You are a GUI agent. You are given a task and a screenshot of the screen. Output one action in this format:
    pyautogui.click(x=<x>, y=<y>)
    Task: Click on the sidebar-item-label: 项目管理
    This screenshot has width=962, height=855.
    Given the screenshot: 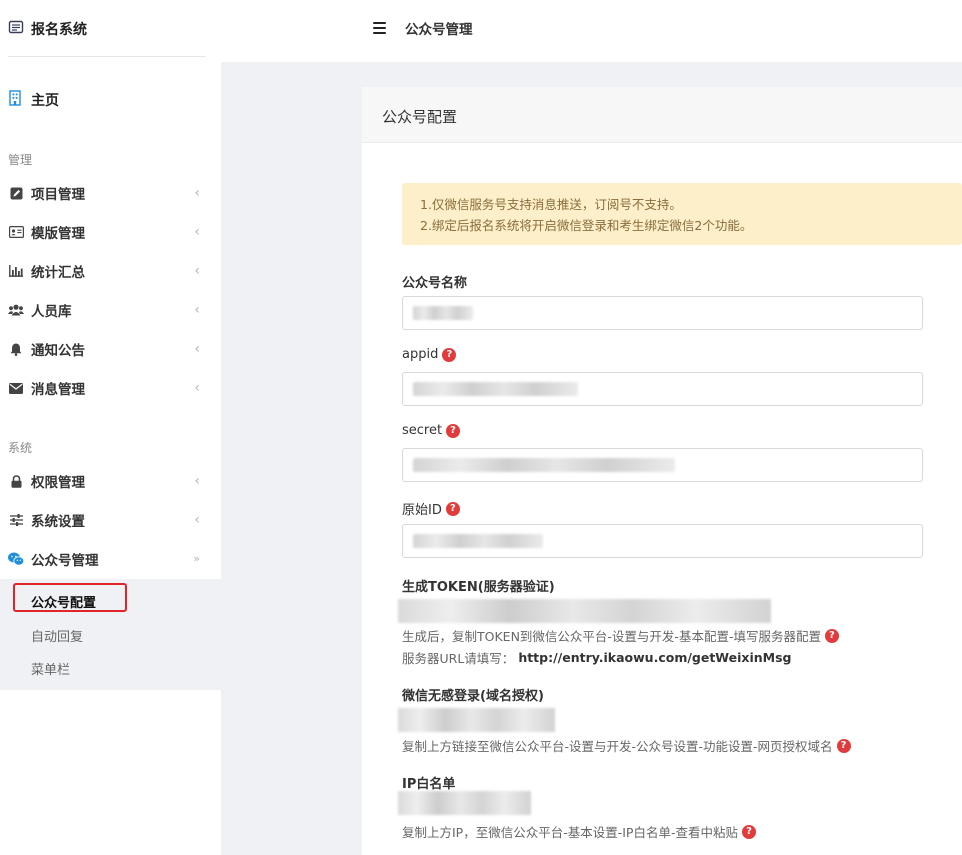 What is the action you would take?
    pyautogui.click(x=58, y=195)
    